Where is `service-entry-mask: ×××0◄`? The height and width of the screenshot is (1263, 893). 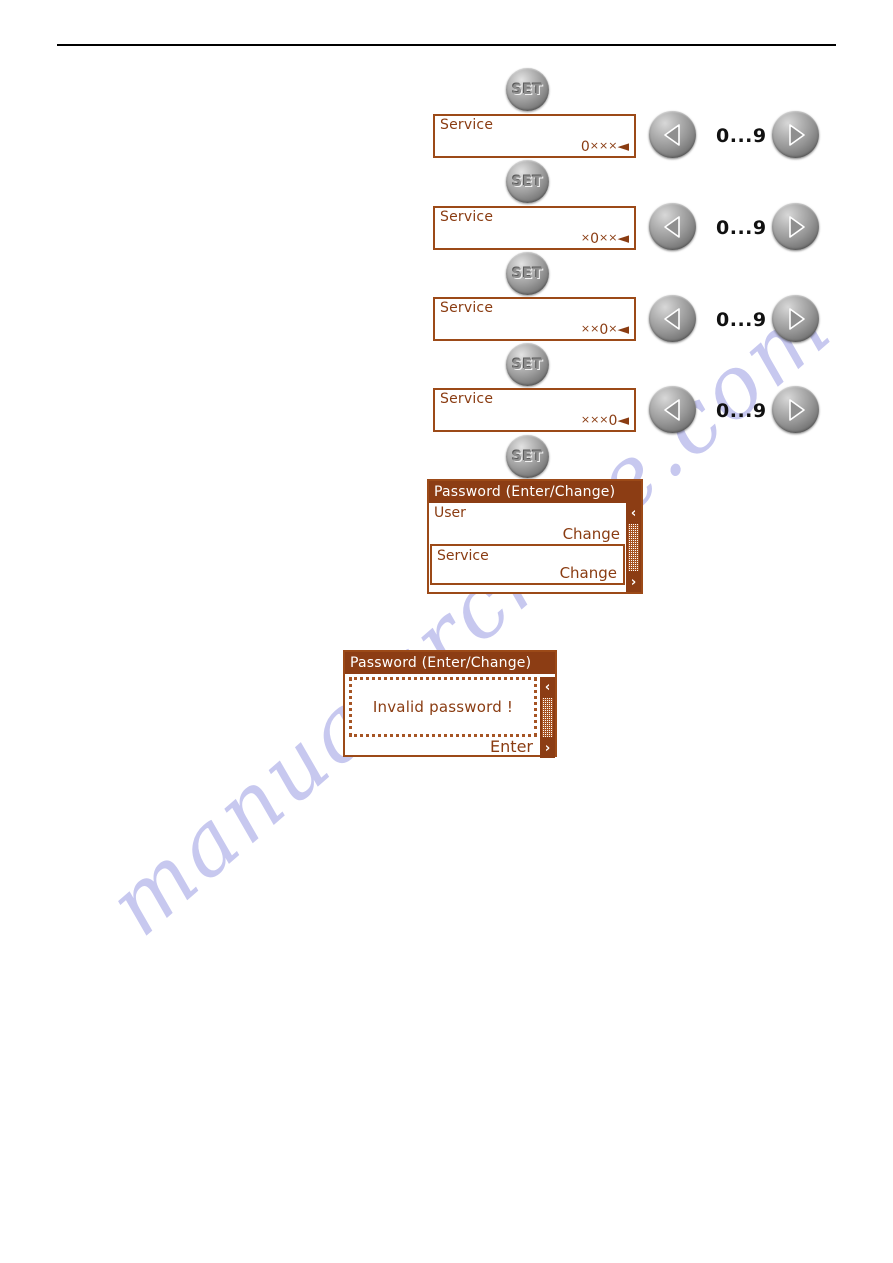
service-entry-mask: ×××0◄ is located at coordinates (605, 420).